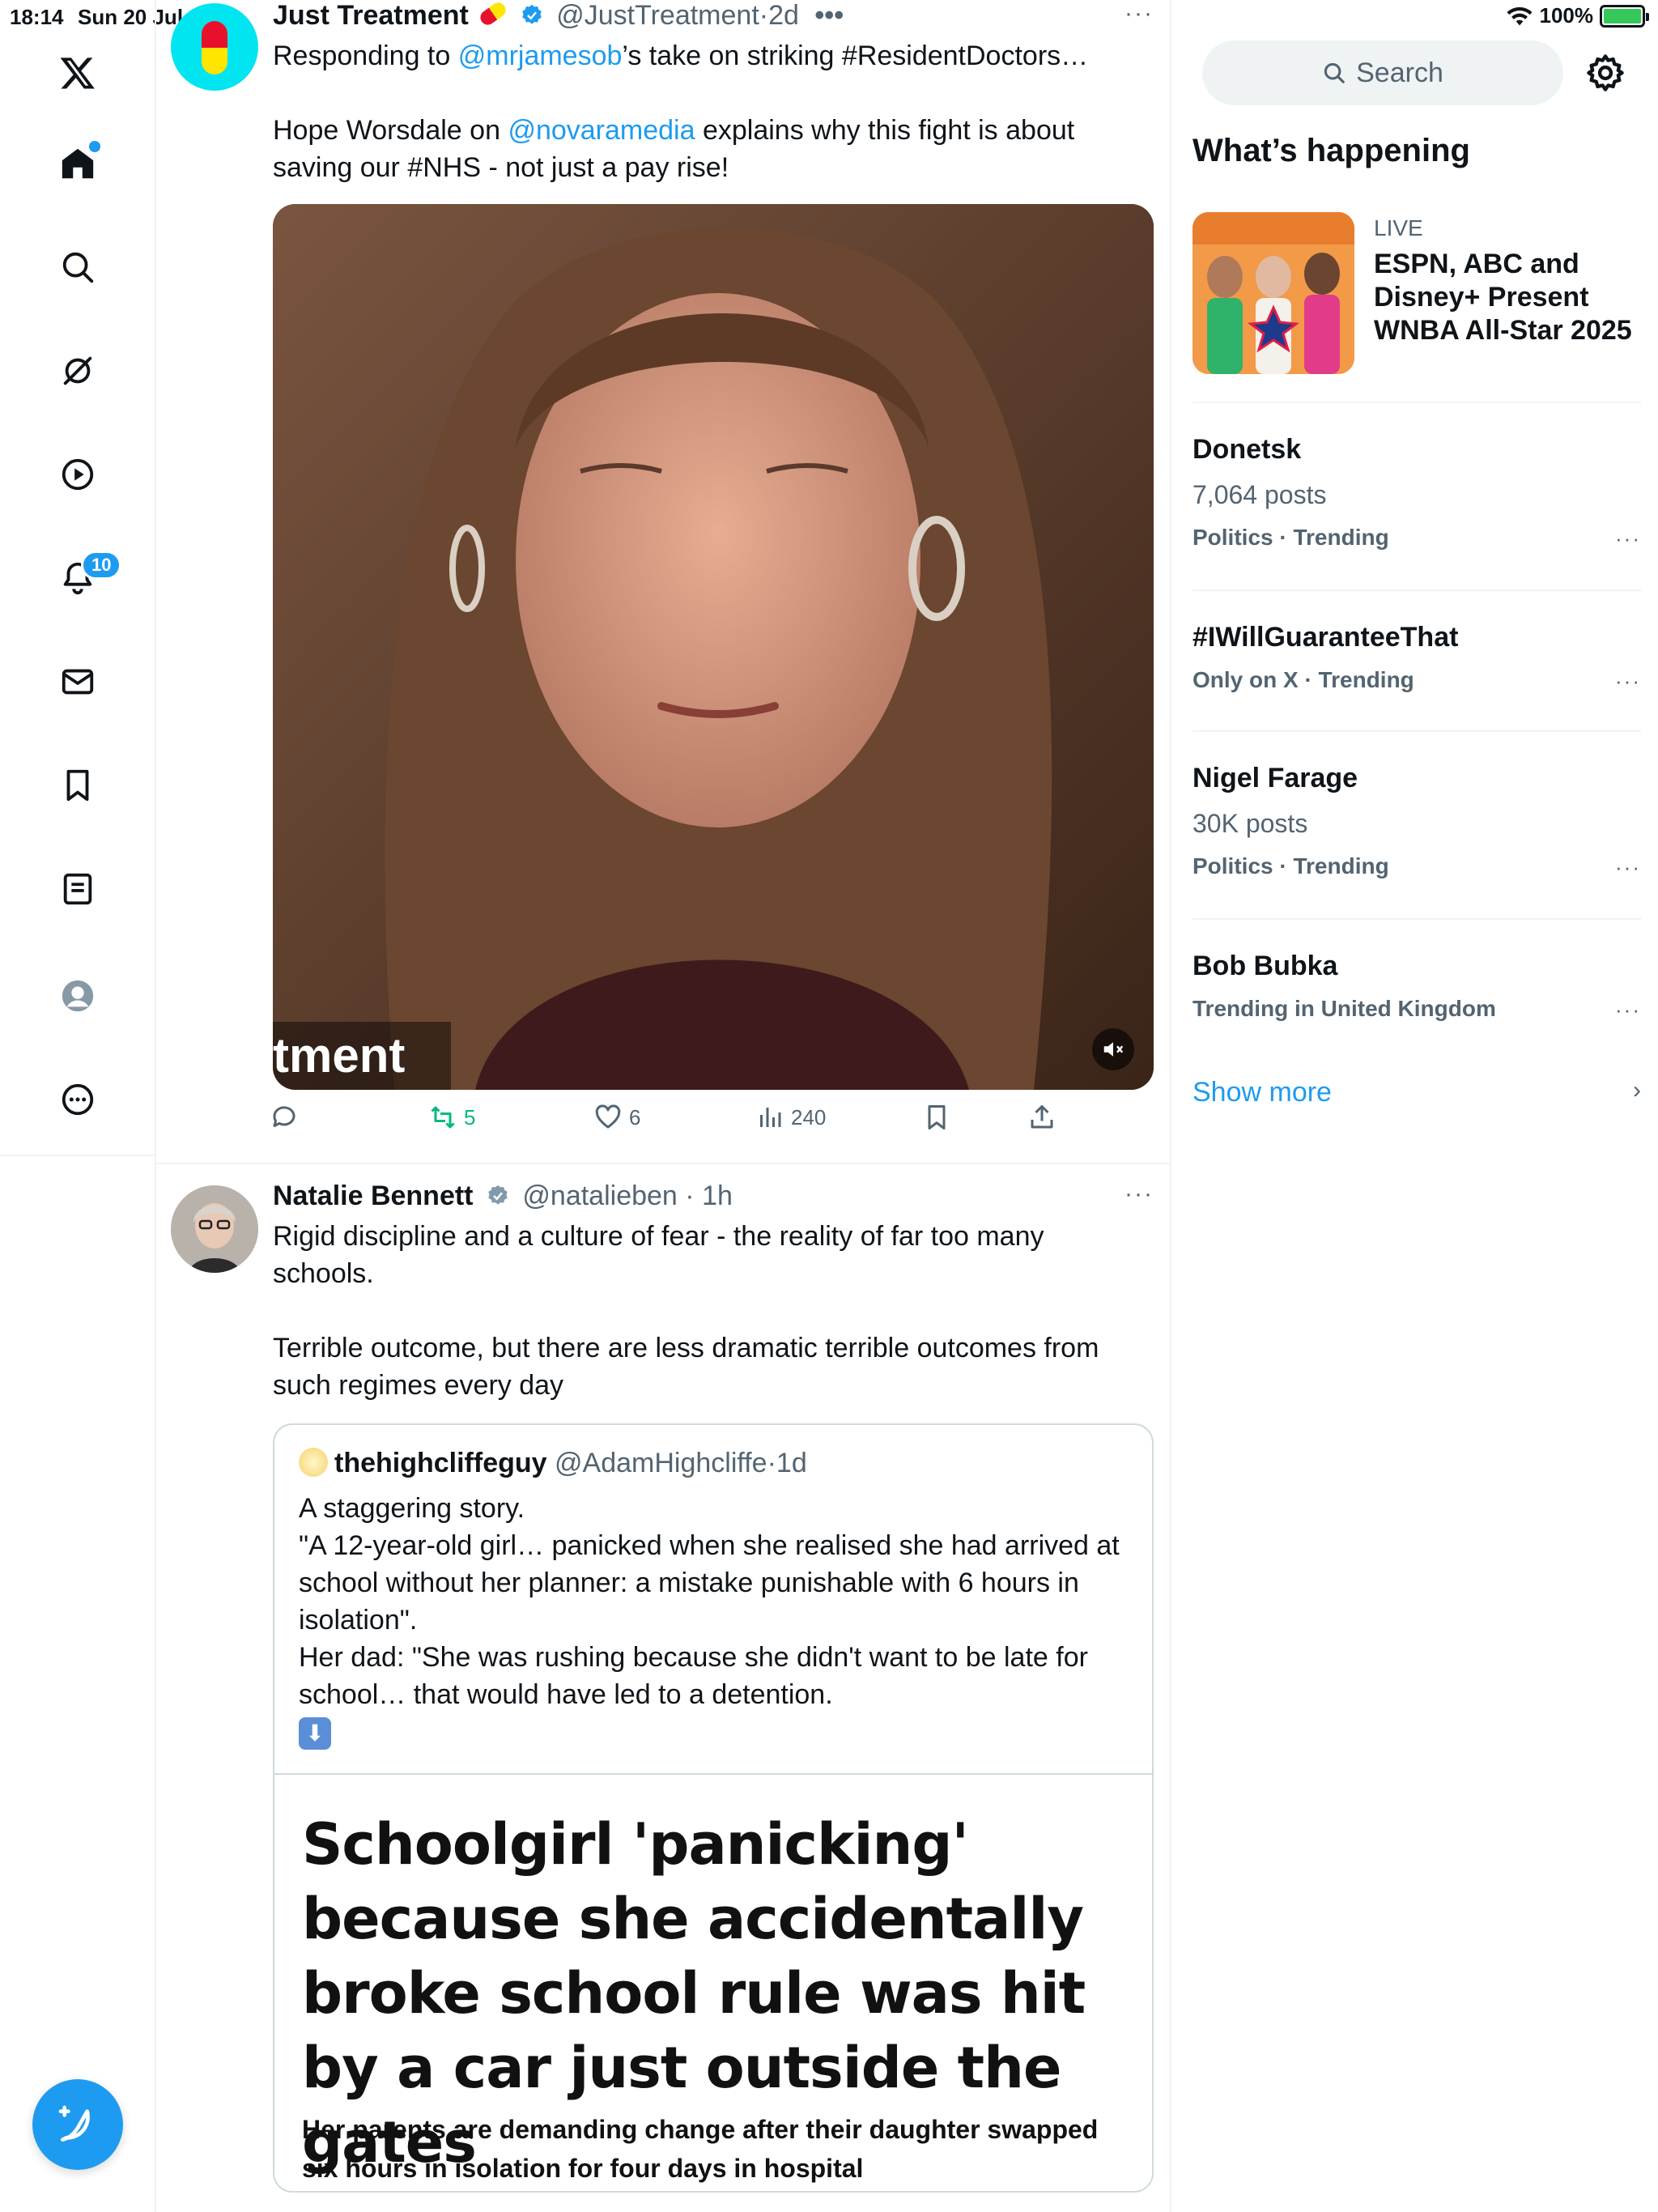 The height and width of the screenshot is (2212, 1658). What do you see at coordinates (78, 475) in the screenshot?
I see `video-play-icon` at bounding box center [78, 475].